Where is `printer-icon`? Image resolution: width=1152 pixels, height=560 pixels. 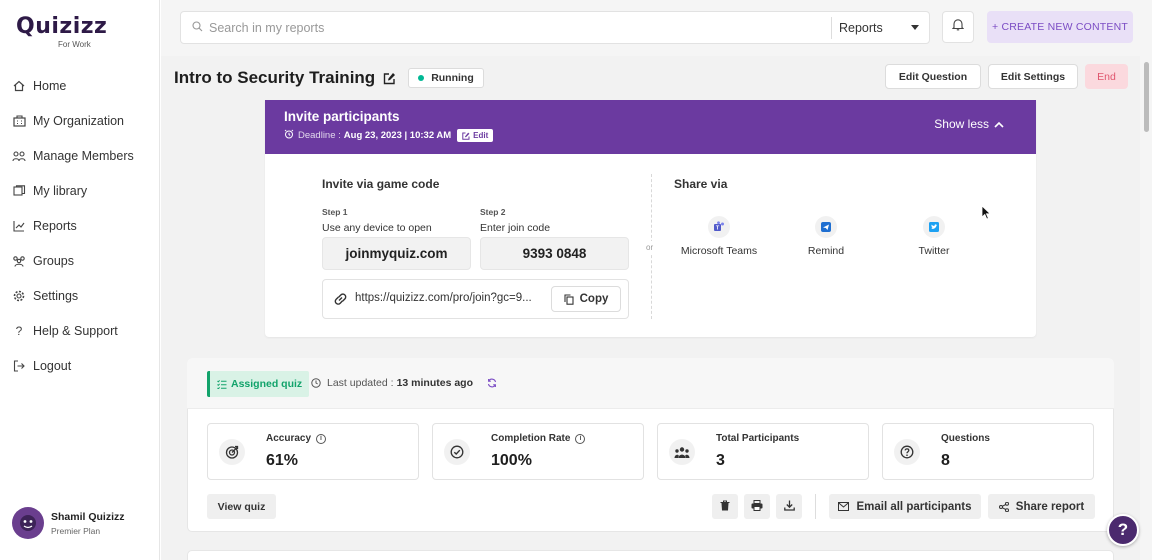
printer-icon is located at coordinates (757, 507).